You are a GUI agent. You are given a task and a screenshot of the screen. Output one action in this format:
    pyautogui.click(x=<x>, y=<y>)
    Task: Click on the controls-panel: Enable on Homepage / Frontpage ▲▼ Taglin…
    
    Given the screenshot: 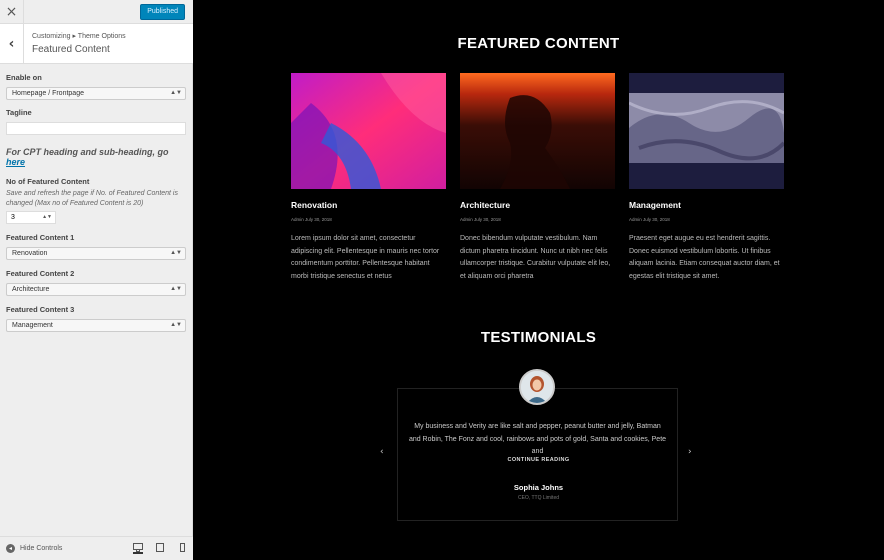 What is the action you would take?
    pyautogui.click(x=96, y=202)
    